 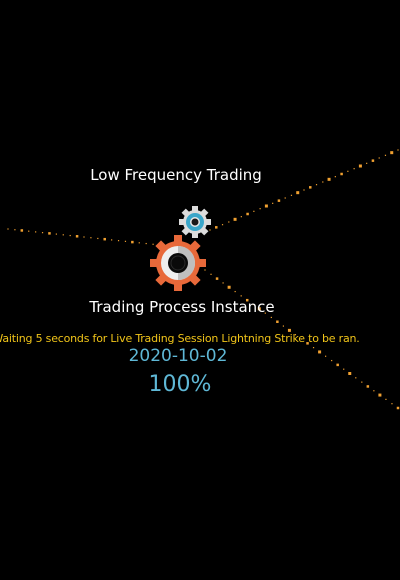 What do you see at coordinates (195, 222) in the screenshot?
I see `small-gear-icon` at bounding box center [195, 222].